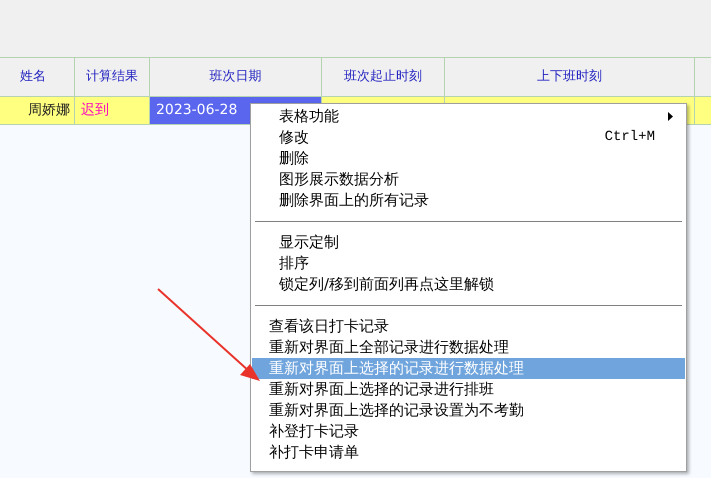  I want to click on column-header: 班次起止时刻, so click(383, 77).